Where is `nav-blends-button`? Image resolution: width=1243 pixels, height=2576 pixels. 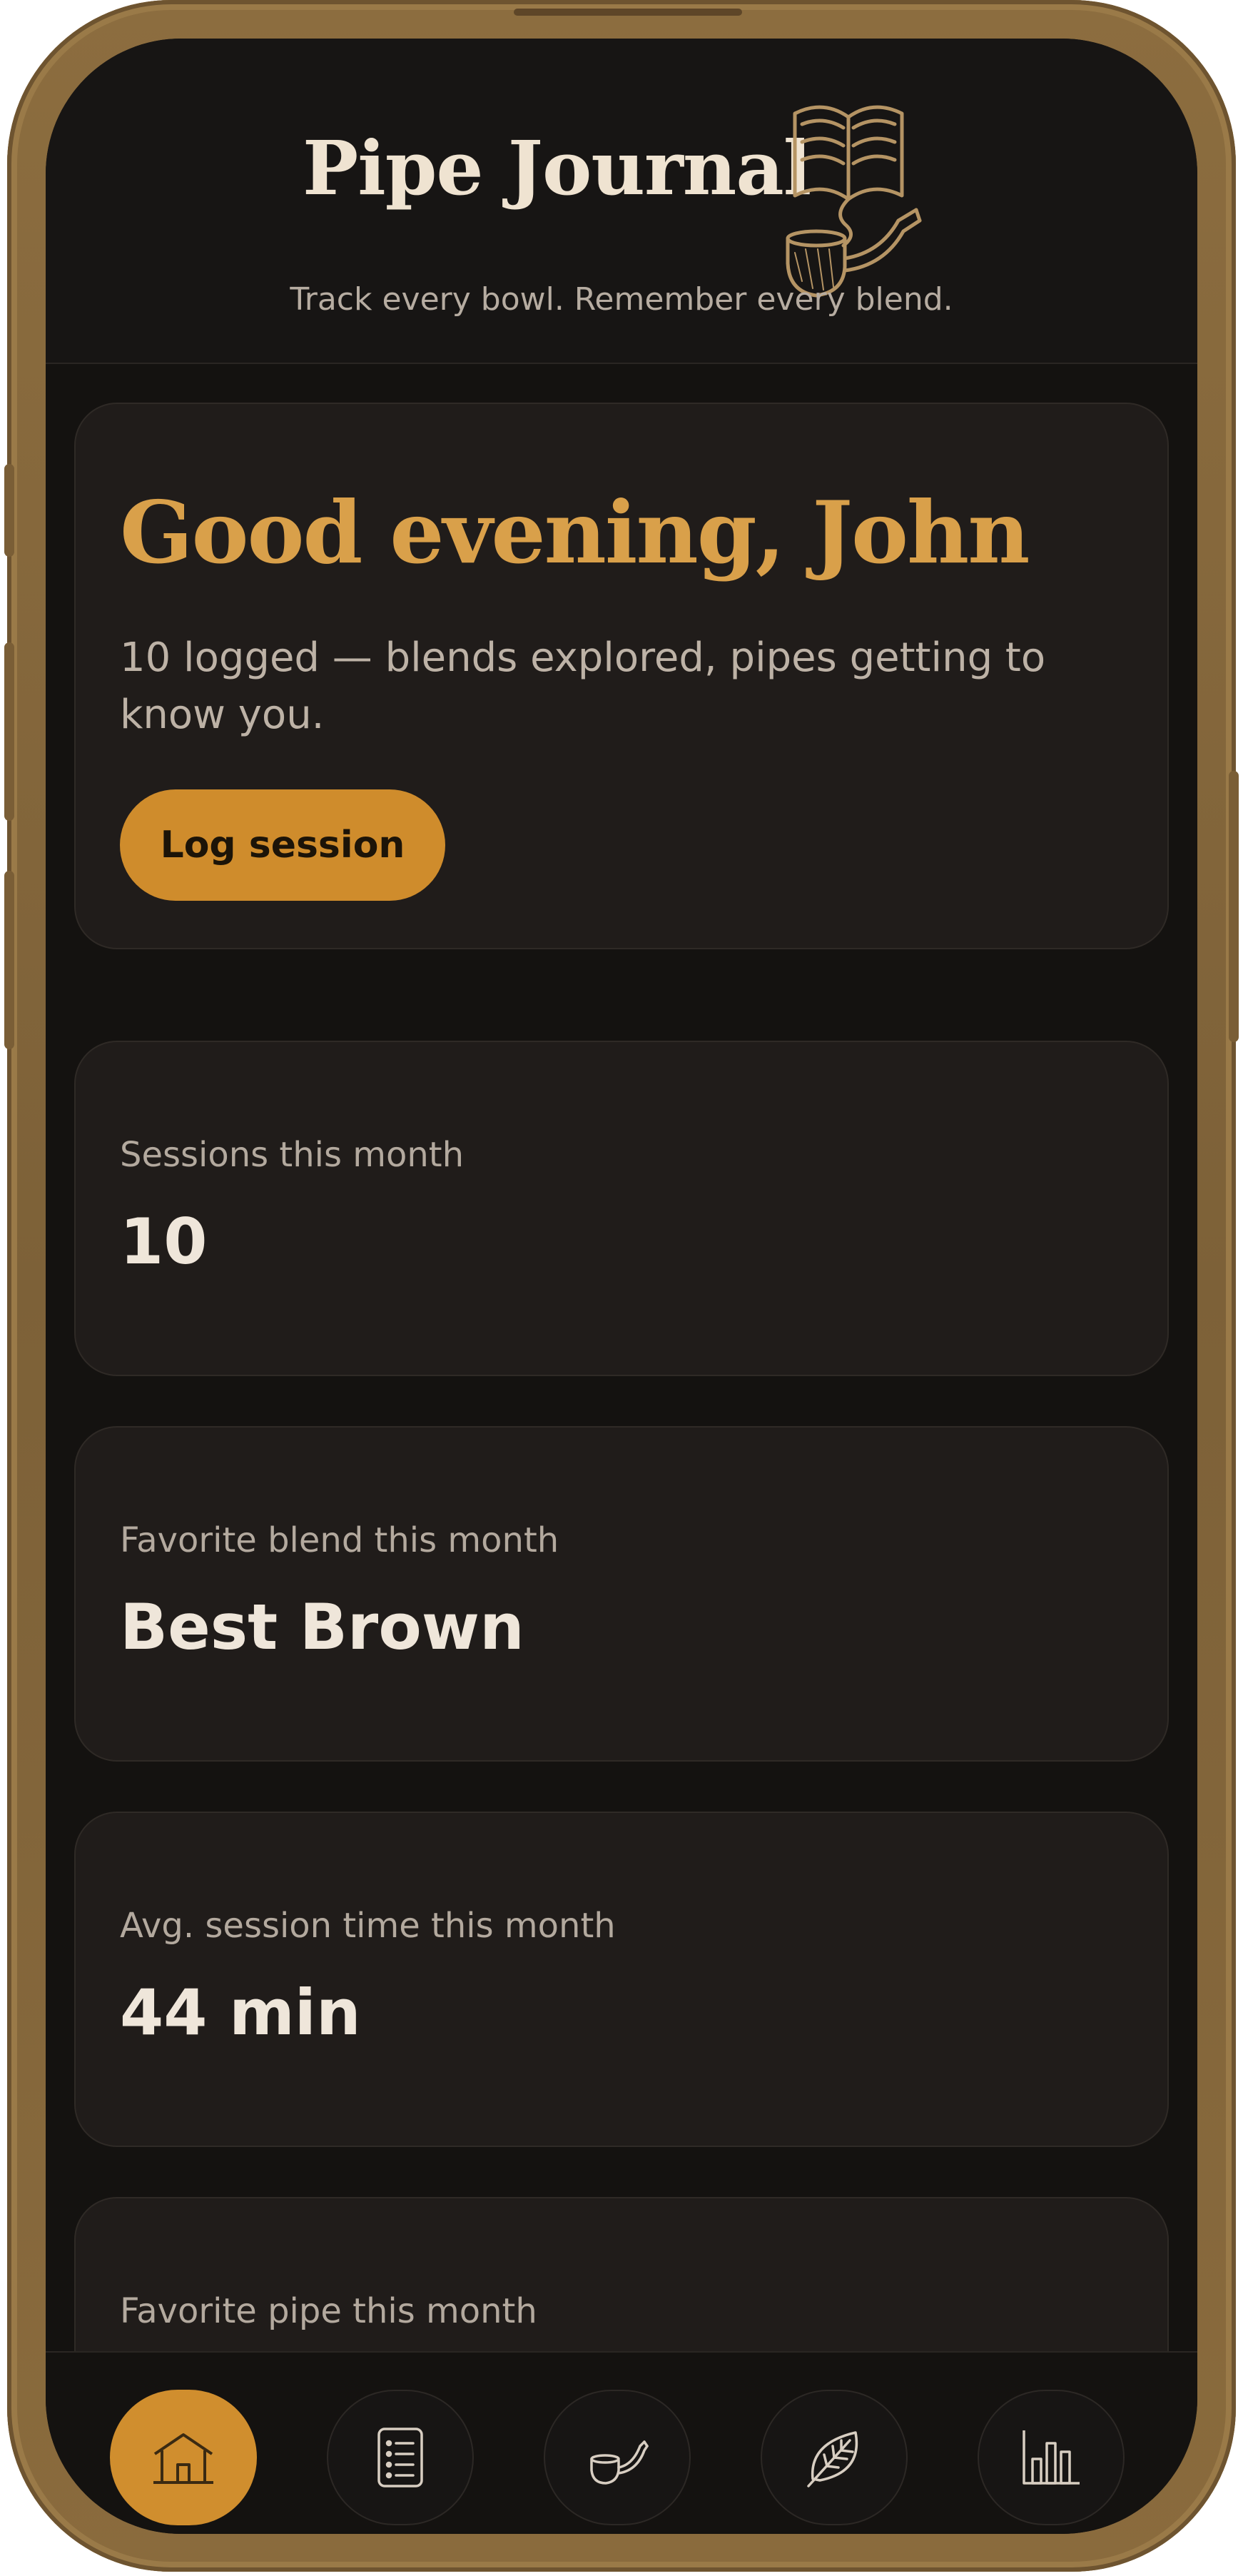 nav-blends-button is located at coordinates (834, 2457).